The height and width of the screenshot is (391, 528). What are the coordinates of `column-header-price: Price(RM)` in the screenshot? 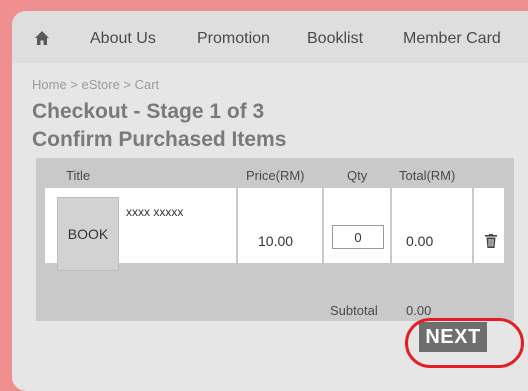 It's located at (275, 175).